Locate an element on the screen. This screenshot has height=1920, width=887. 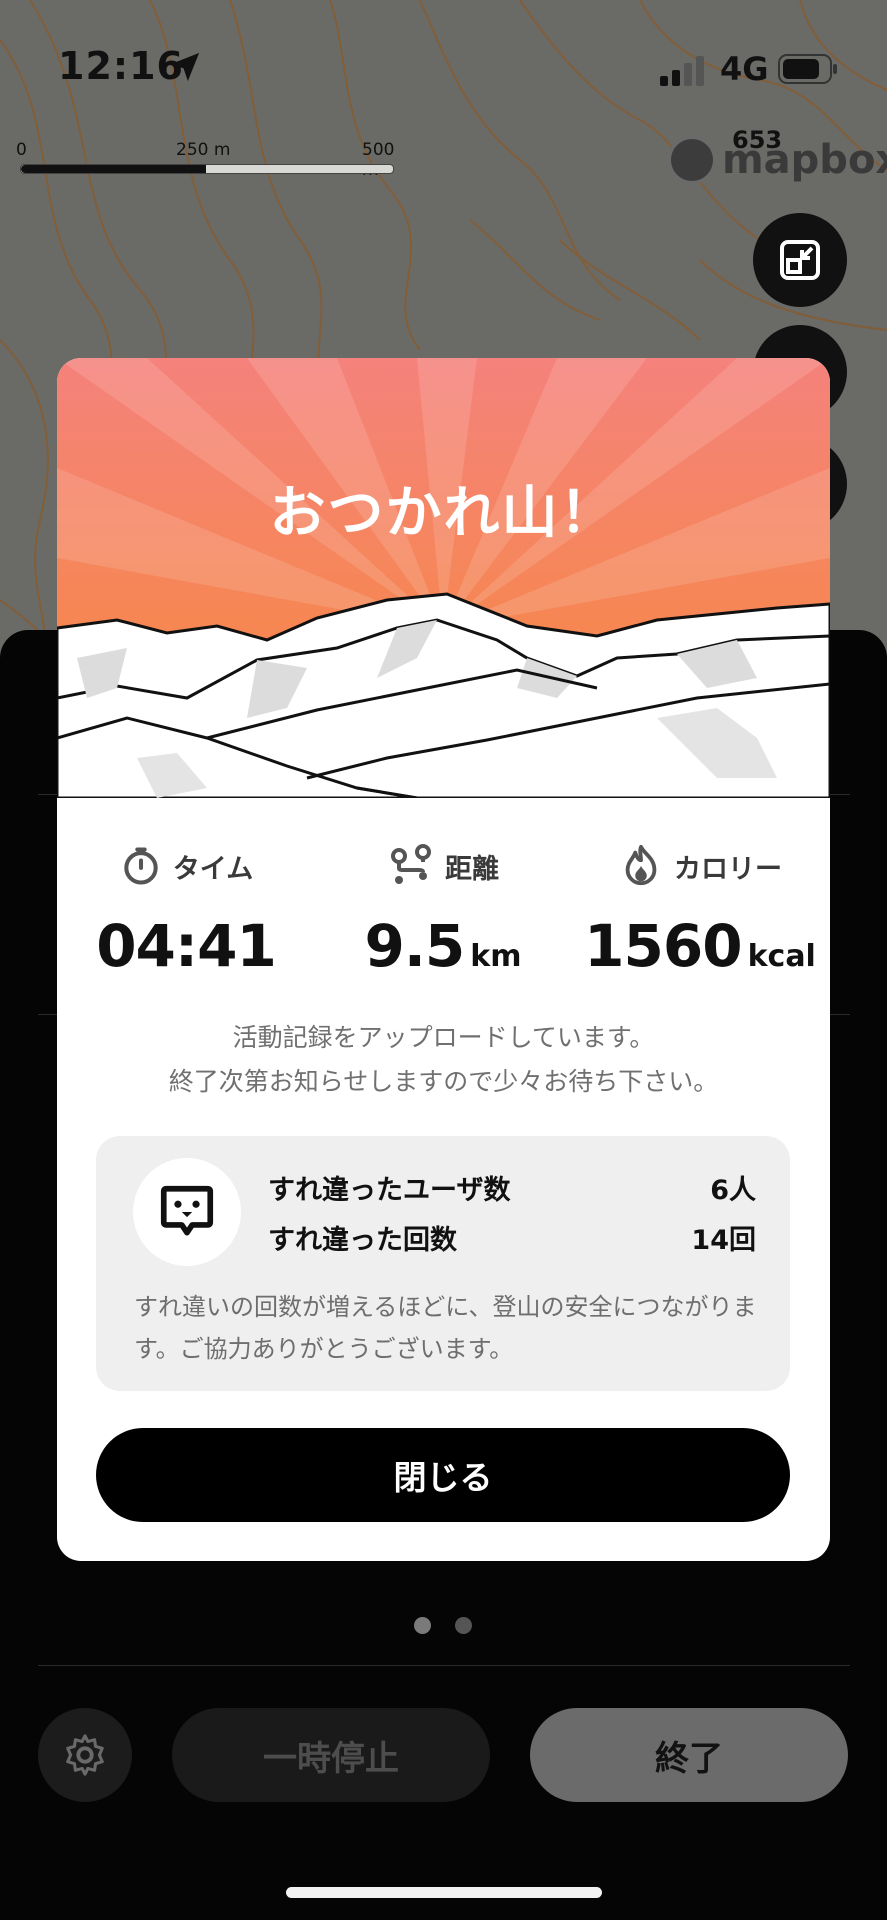
flame-icon is located at coordinates (641, 865).